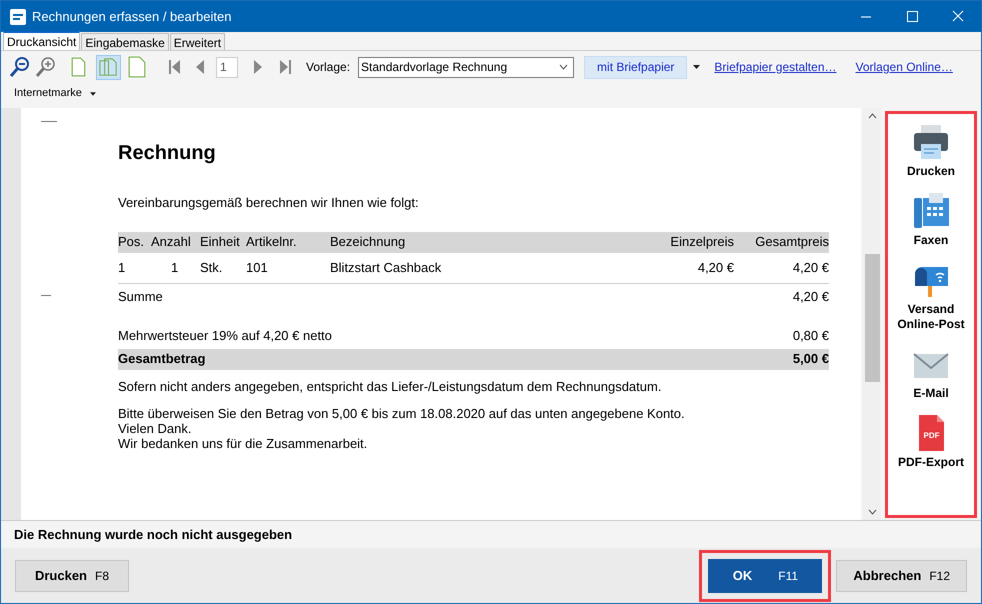 This screenshot has height=604, width=982. What do you see at coordinates (225, 335) in the screenshot?
I see `summary-label: Mehrwertsteuer 19% auf 4,20 € netto` at bounding box center [225, 335].